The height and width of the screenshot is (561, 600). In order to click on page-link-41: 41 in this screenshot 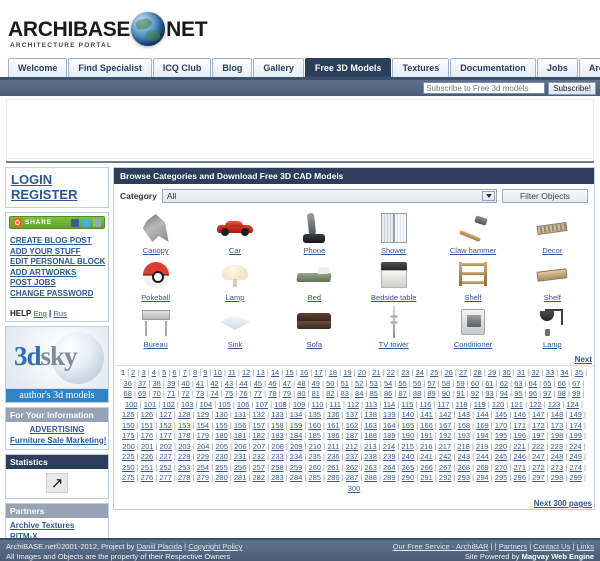, I will do `click(200, 383)`.